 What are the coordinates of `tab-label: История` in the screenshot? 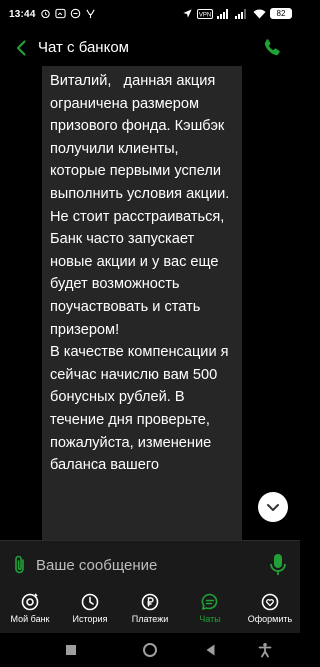 It's located at (90, 619).